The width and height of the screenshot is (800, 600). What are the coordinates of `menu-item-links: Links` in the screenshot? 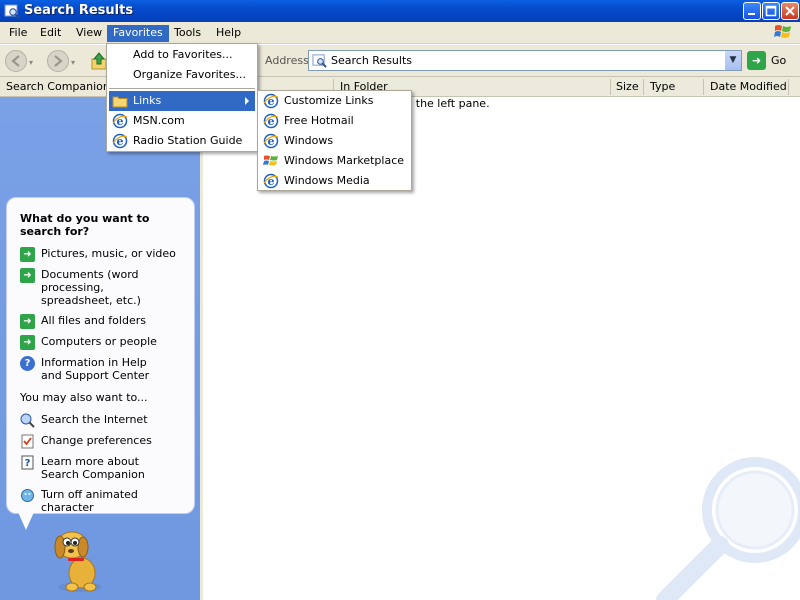 It's located at (182, 101).